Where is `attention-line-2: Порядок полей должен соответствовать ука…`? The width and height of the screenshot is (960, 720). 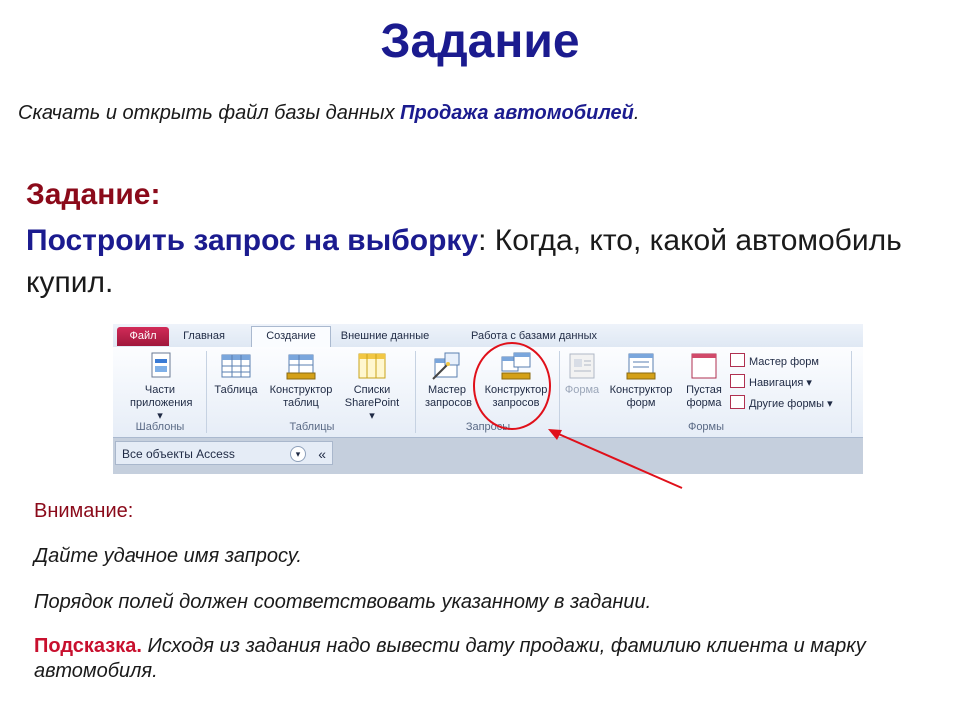
attention-line-2: Порядок полей должен соответствовать ука… is located at coordinates (343, 602).